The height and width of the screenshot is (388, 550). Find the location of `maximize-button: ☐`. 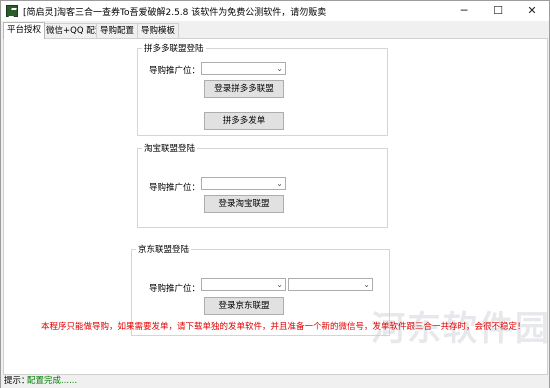

maximize-button: ☐ is located at coordinates (498, 11).